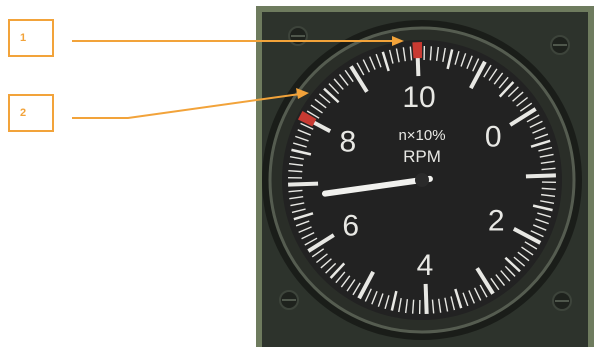 This screenshot has height=347, width=594. What do you see at coordinates (422, 156) in the screenshot?
I see `gauge-caption-bottom: RPM` at bounding box center [422, 156].